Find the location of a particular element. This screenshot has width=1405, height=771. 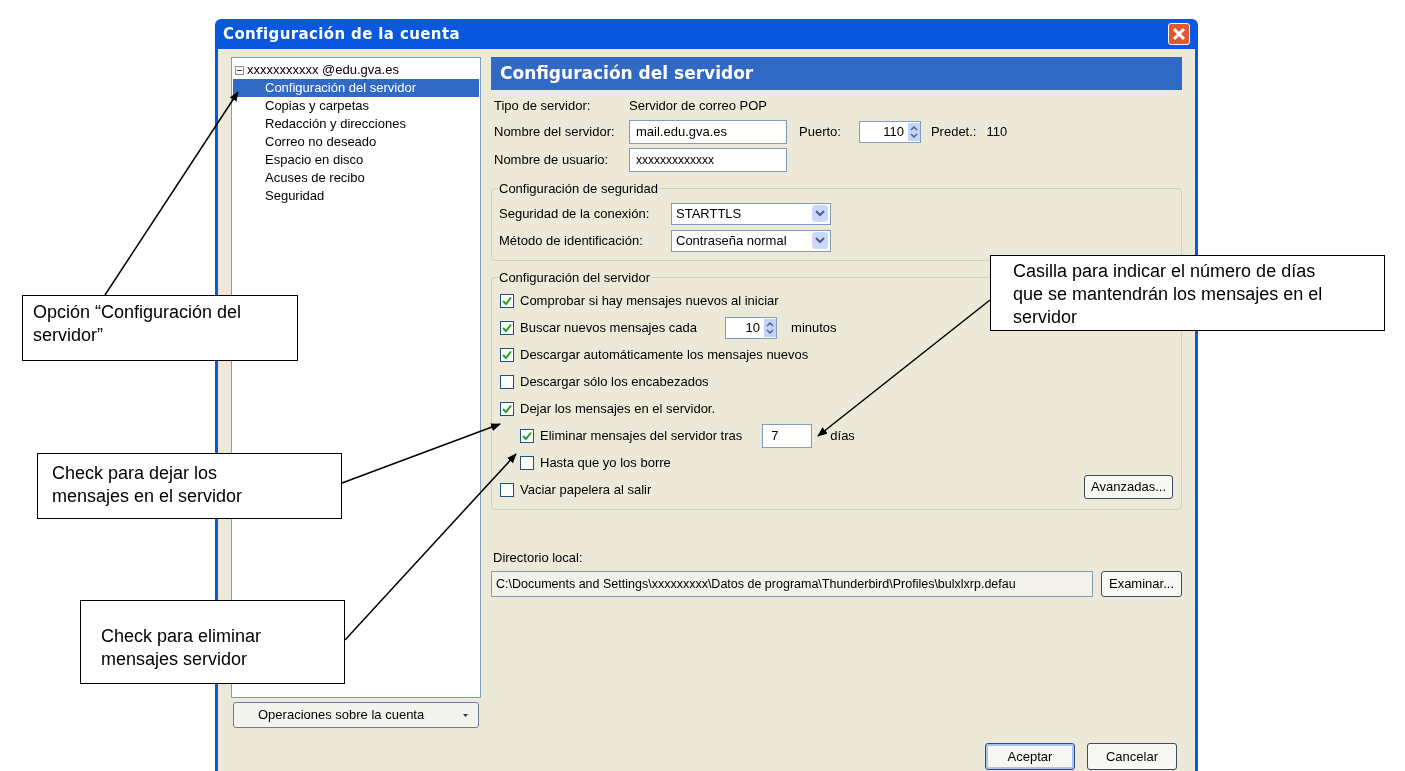

field-label: Nombre de usuario: is located at coordinates (552, 159).